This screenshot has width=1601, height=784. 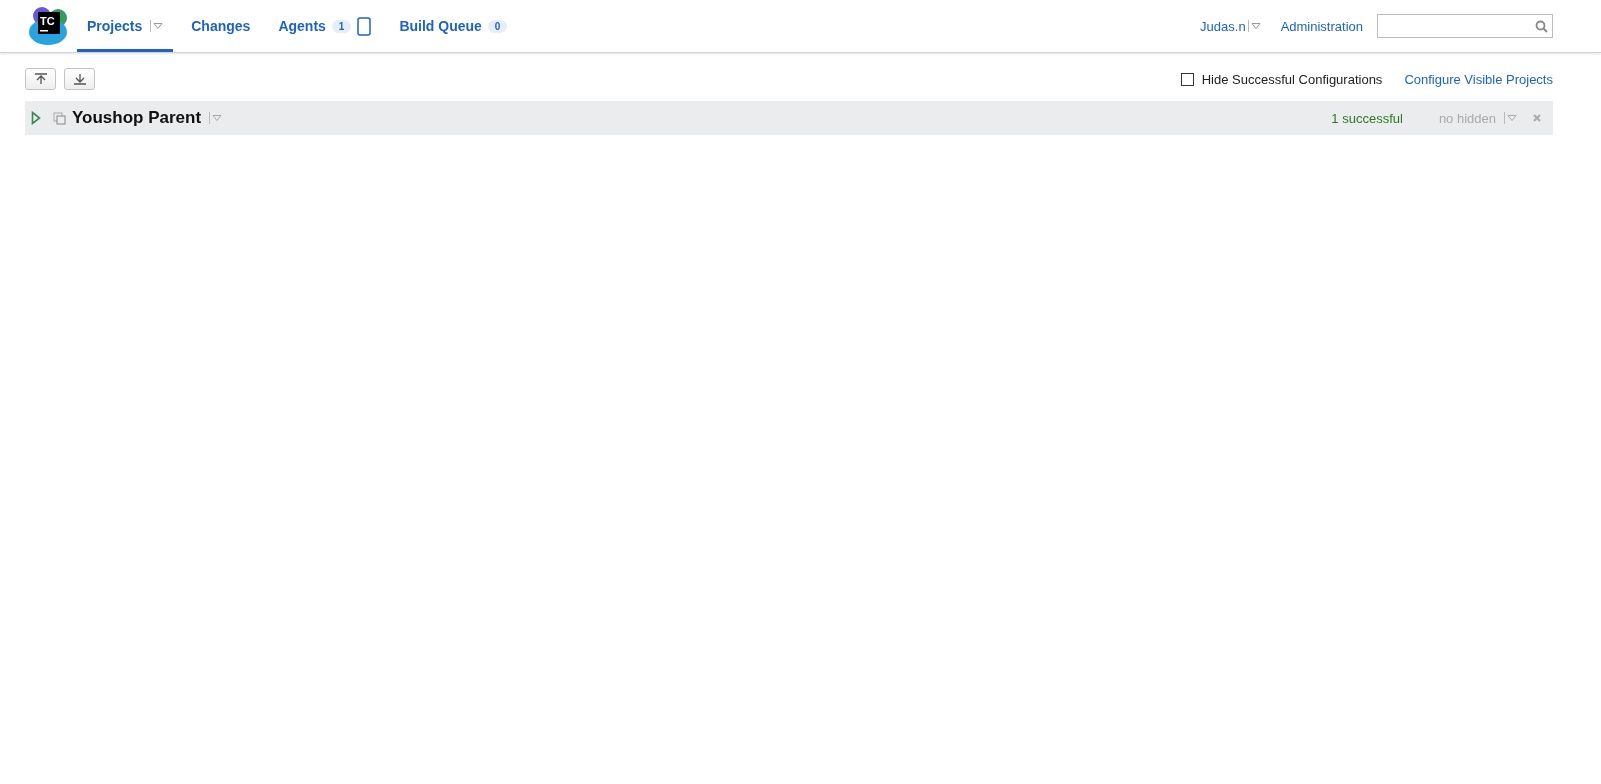 I want to click on download-icon, so click(x=79, y=79).